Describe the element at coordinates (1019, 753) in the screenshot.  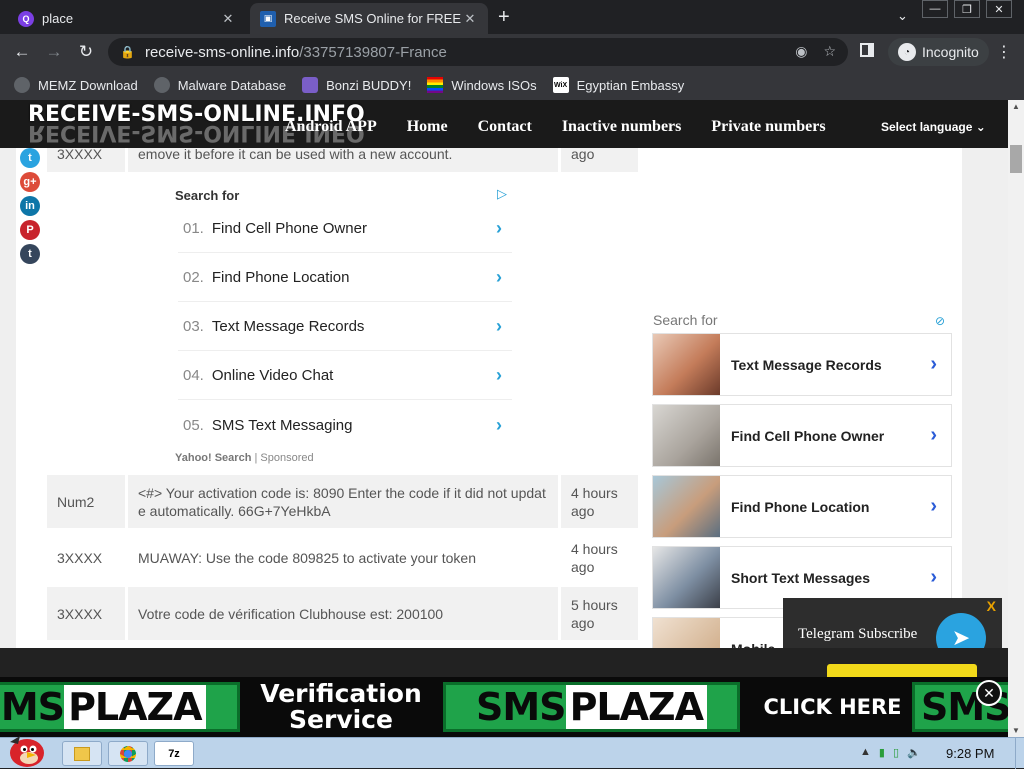
I see `show-desktop-button` at that location.